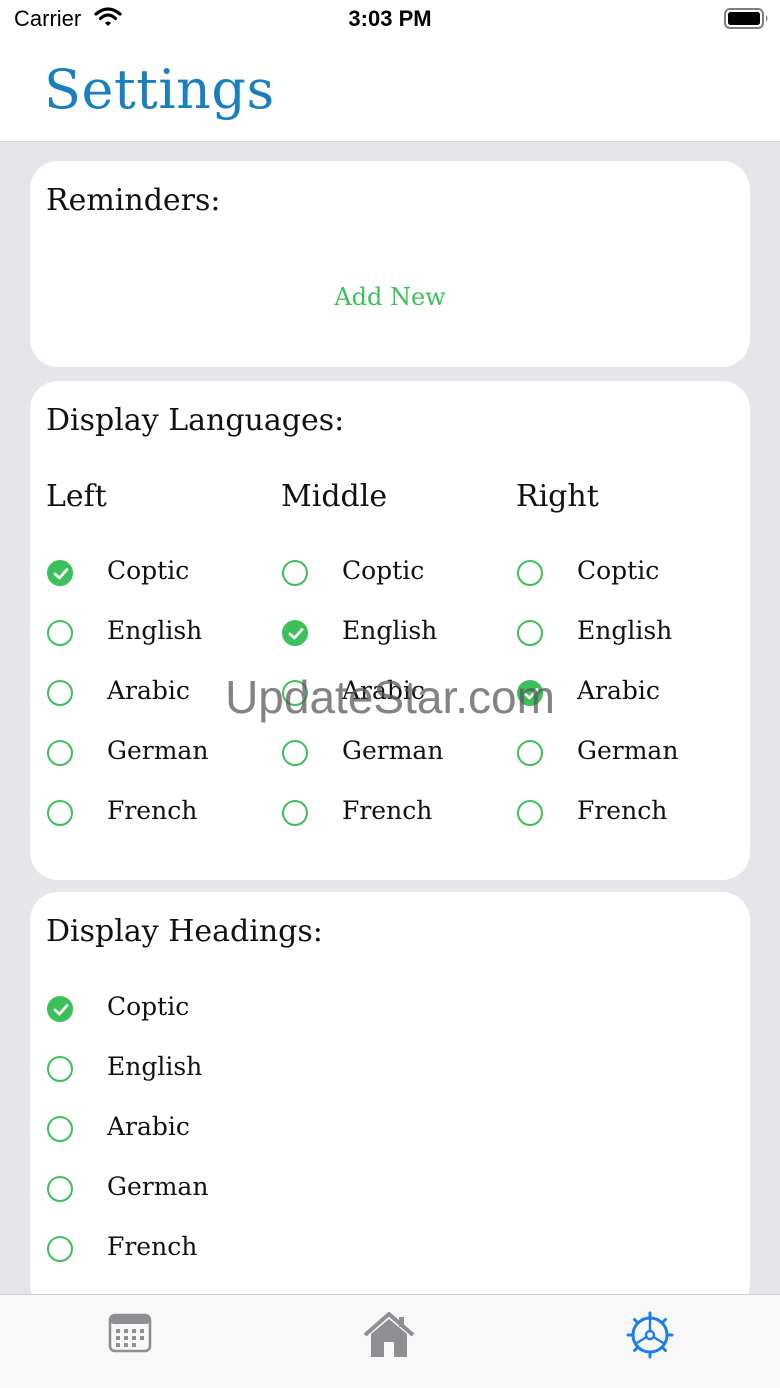 The image size is (780, 1388). Describe the element at coordinates (76, 496) in the screenshot. I see `column-header-left: Left` at that location.